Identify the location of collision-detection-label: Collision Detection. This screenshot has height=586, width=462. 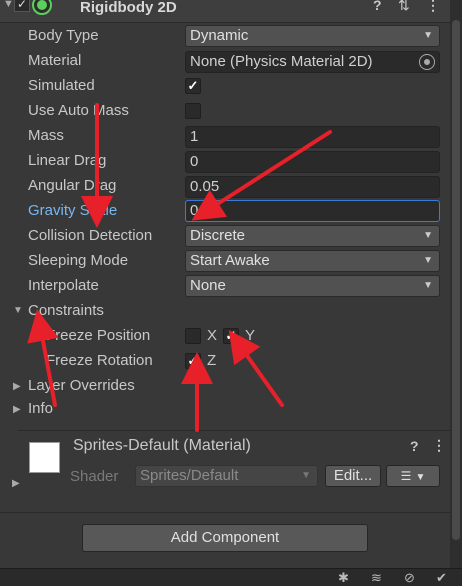
(90, 235).